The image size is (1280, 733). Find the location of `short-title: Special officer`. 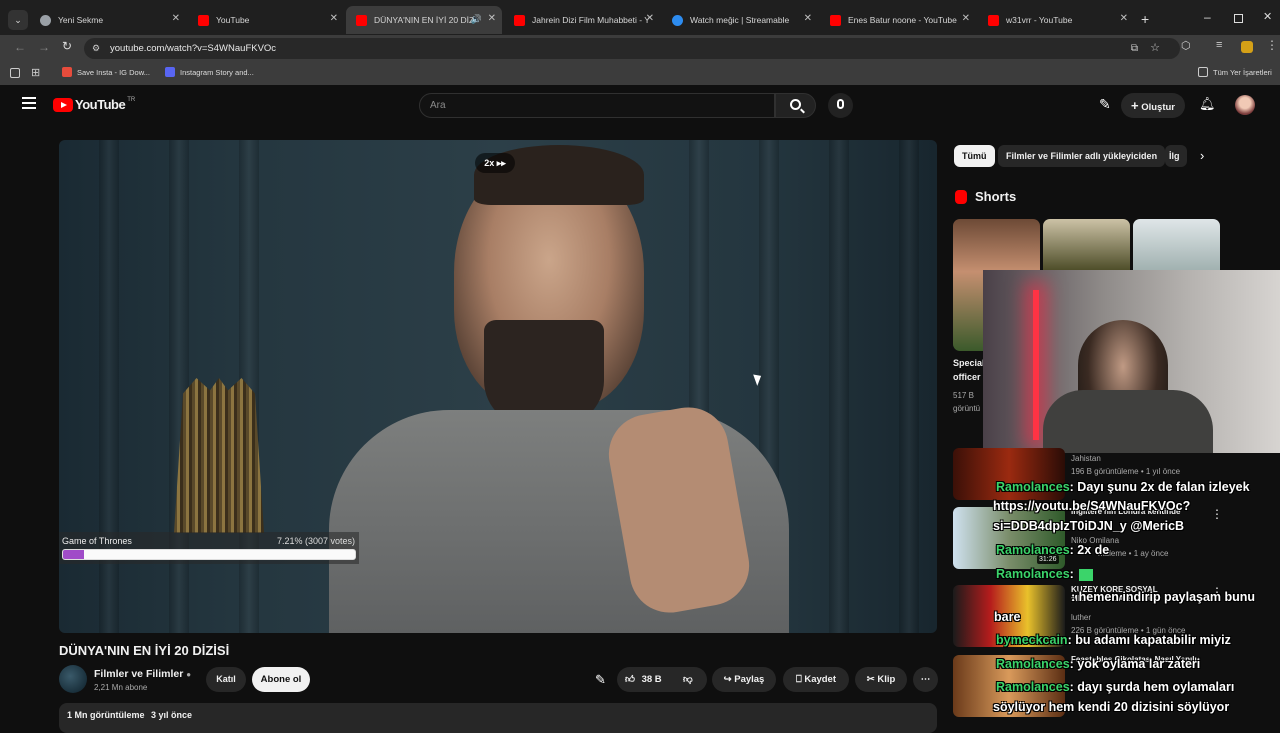

short-title: Special officer is located at coordinates (970, 370).